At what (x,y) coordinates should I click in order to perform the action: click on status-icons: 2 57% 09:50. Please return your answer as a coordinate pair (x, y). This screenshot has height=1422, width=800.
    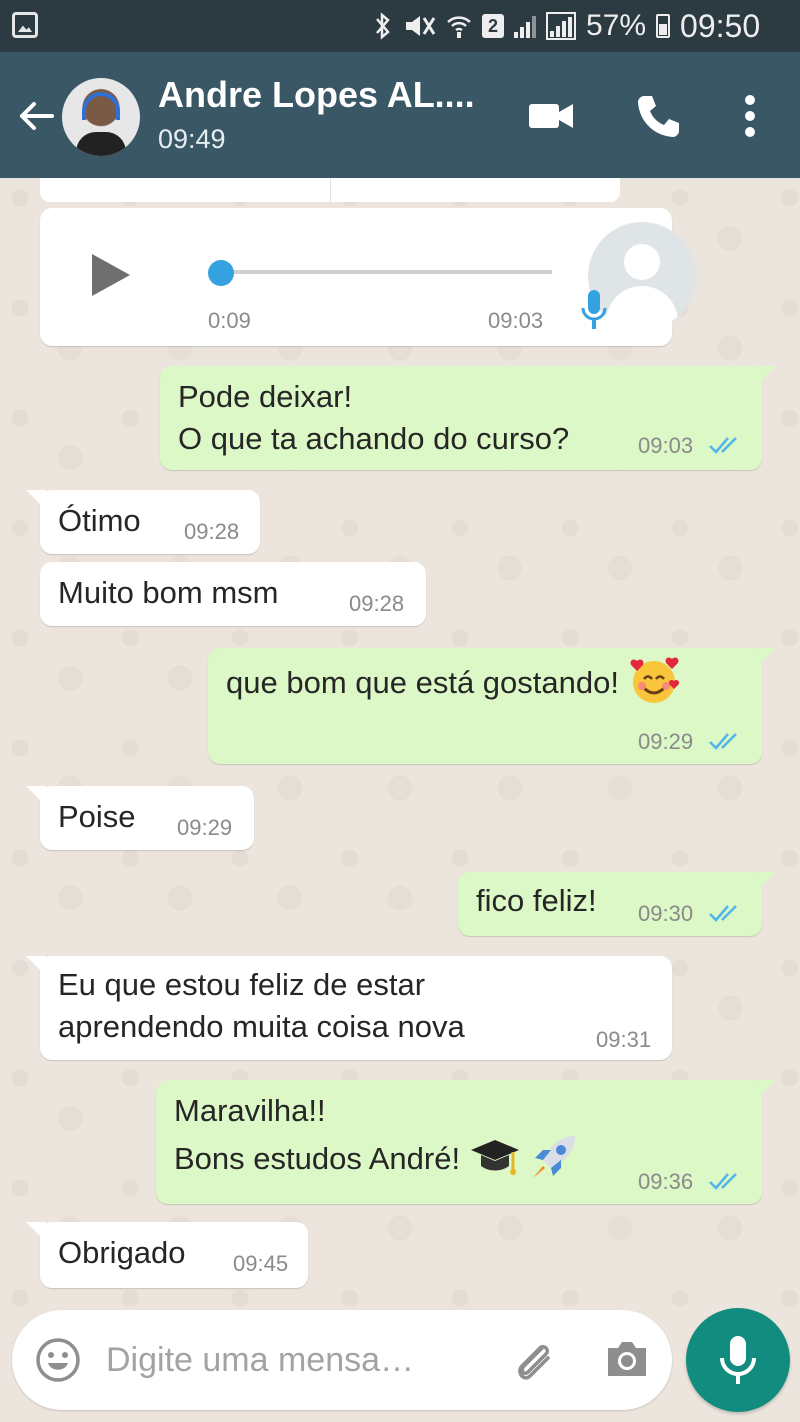
    Looking at the image, I should click on (567, 25).